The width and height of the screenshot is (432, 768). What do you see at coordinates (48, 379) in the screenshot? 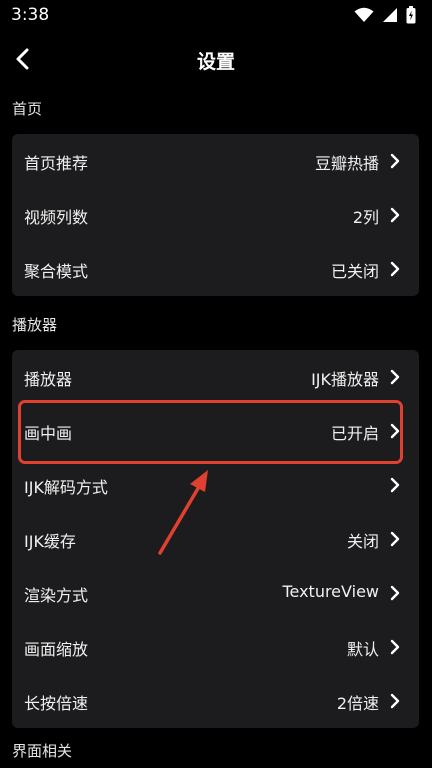
I see `setting-label: 播放器` at bounding box center [48, 379].